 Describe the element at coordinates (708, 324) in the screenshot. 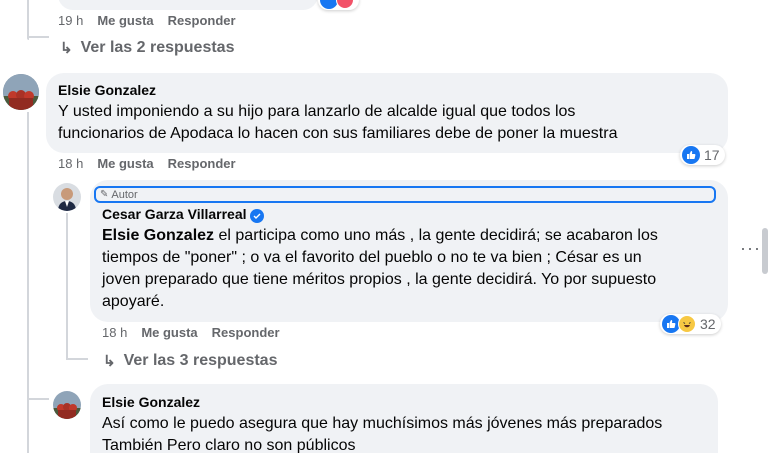

I see `reaction-count: 32` at that location.